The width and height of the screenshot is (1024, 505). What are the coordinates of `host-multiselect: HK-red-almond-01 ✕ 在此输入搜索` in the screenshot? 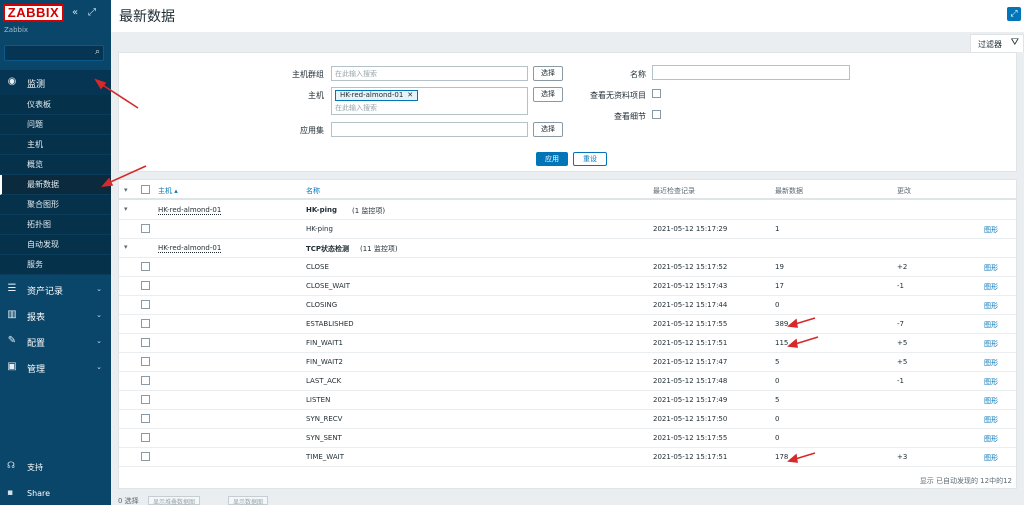 It's located at (429, 101).